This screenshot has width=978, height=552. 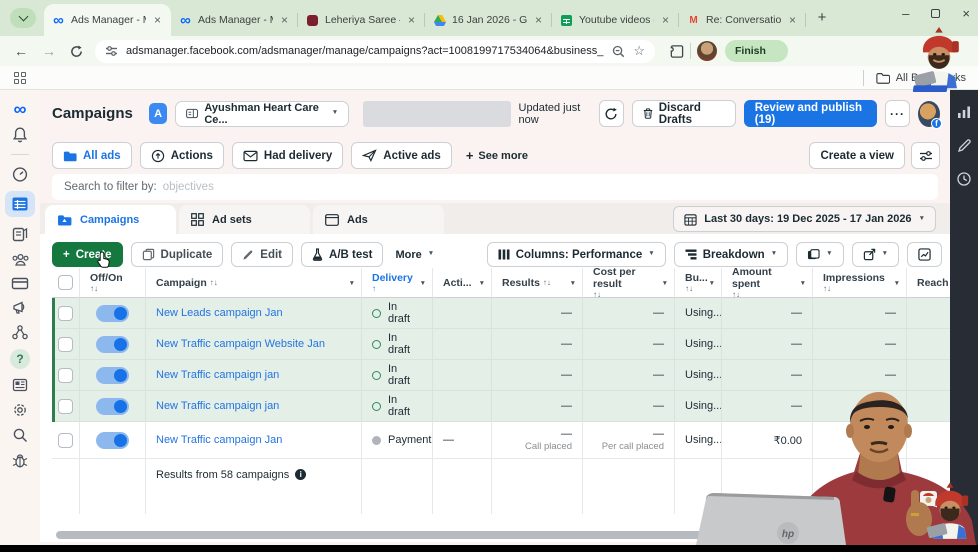 I want to click on apps-grid-icon, so click(x=20, y=77).